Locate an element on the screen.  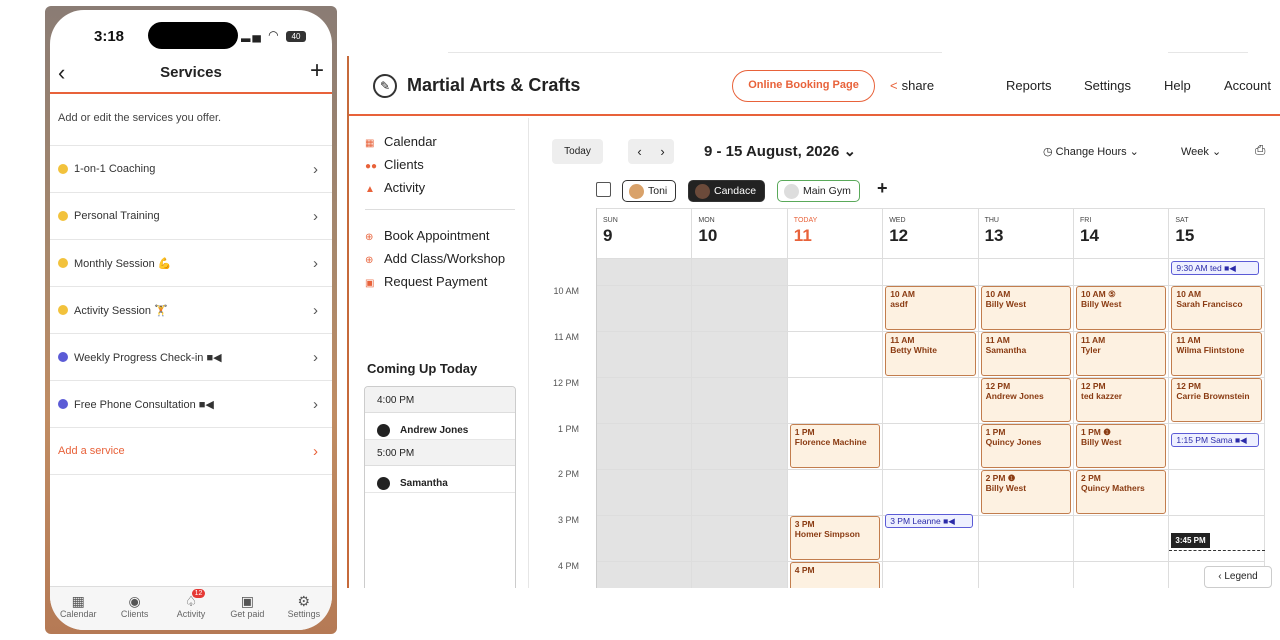
sidebar-label: Calendar is located at coordinates (410, 141).